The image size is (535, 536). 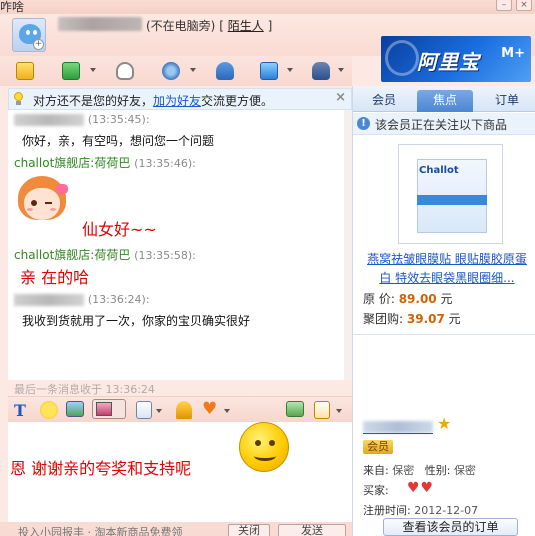 What do you see at coordinates (290, 70) in the screenshot?
I see `share-dropdown-icon` at bounding box center [290, 70].